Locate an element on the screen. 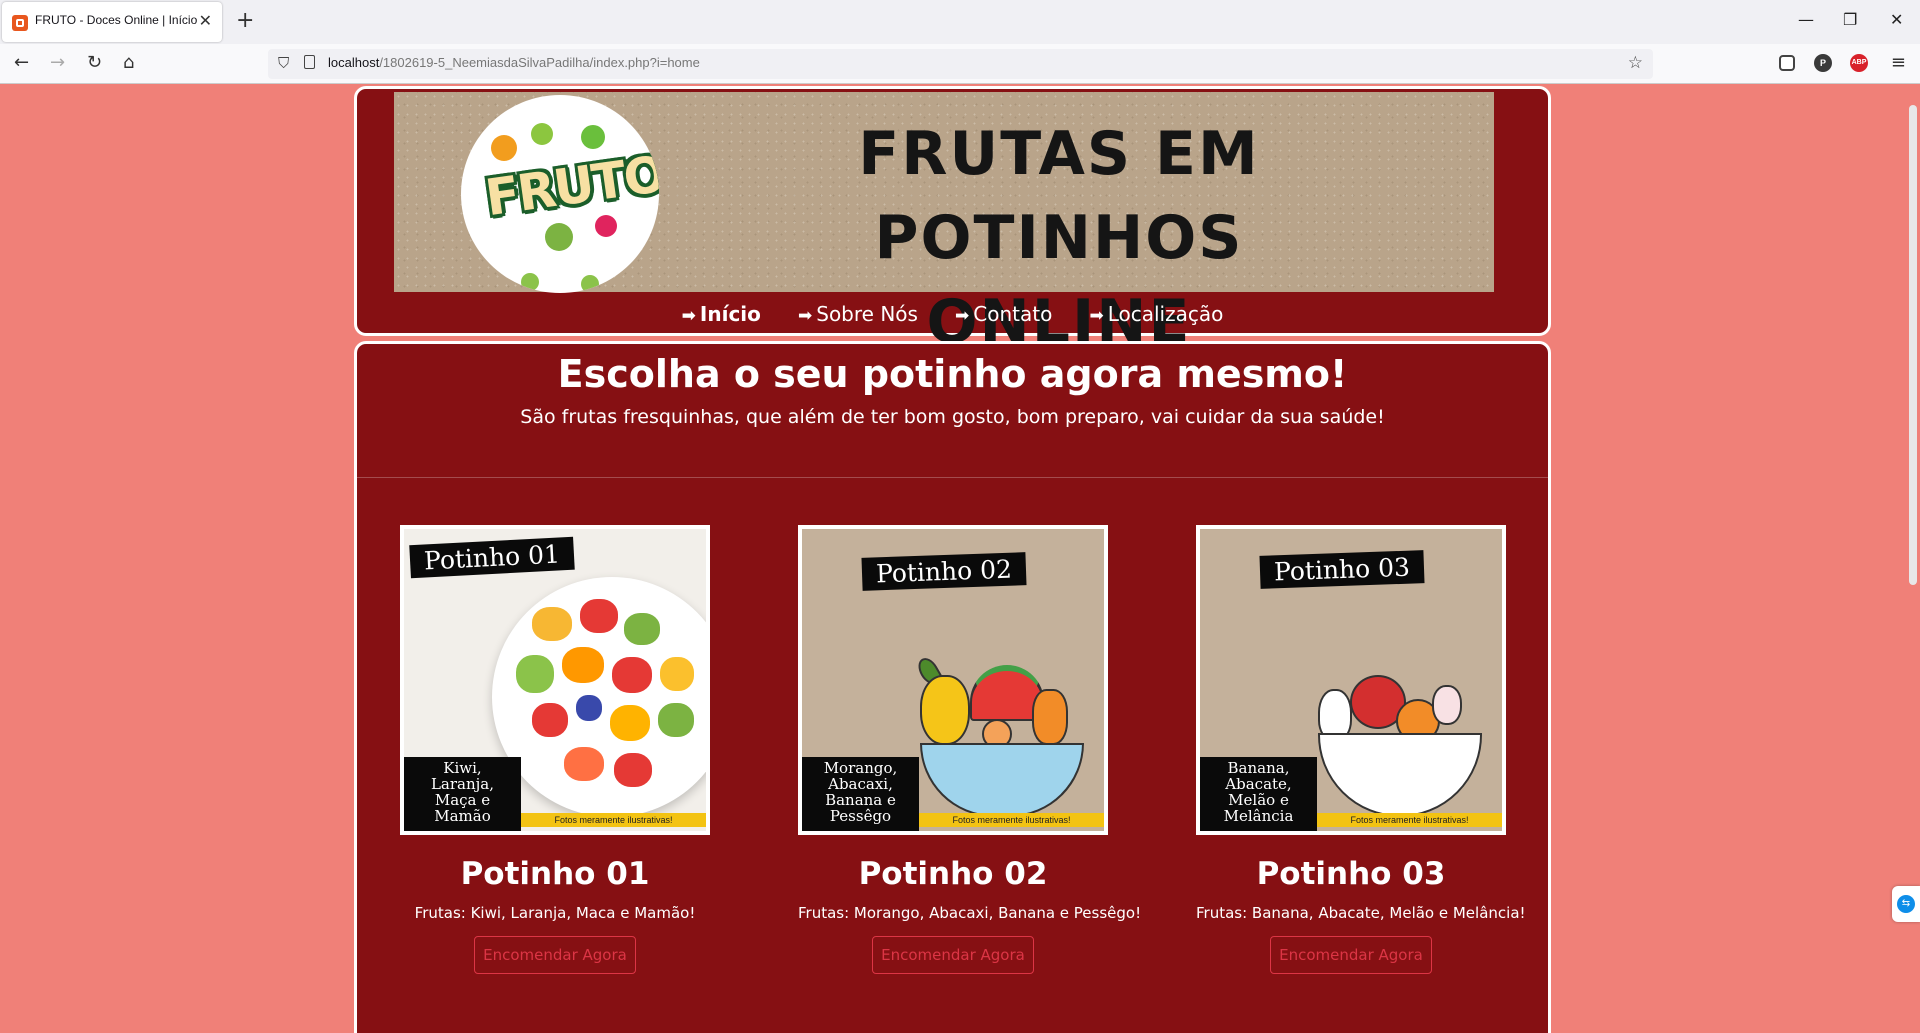 Image resolution: width=1920 pixels, height=1033 pixels. forward-icon: → is located at coordinates (57, 63).